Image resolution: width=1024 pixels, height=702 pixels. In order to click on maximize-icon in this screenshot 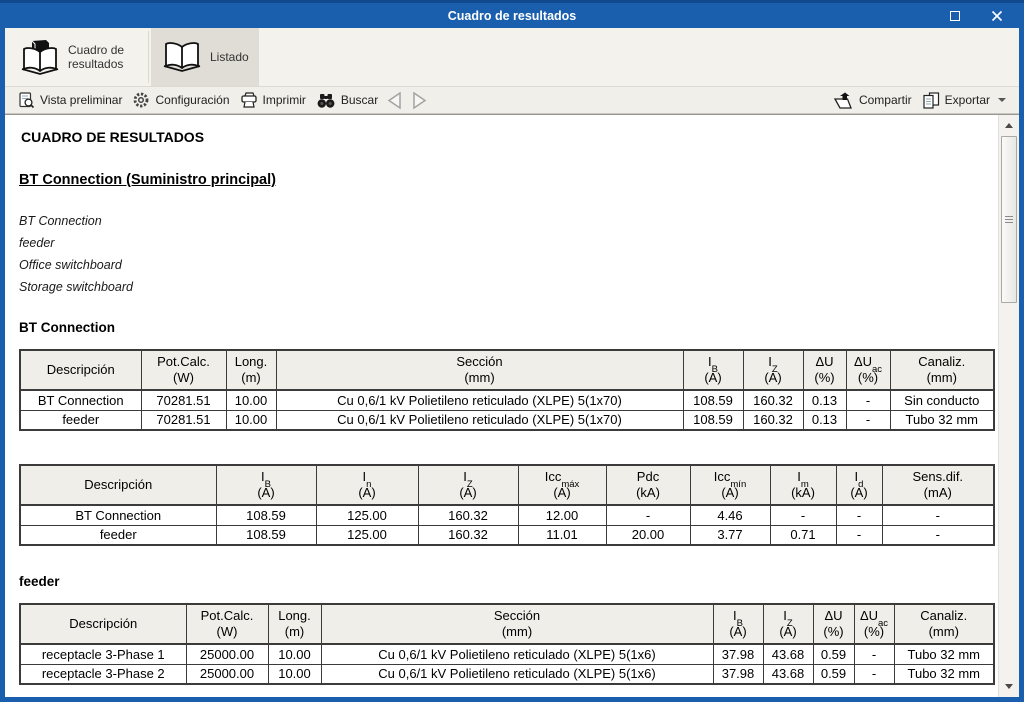, I will do `click(955, 15)`.